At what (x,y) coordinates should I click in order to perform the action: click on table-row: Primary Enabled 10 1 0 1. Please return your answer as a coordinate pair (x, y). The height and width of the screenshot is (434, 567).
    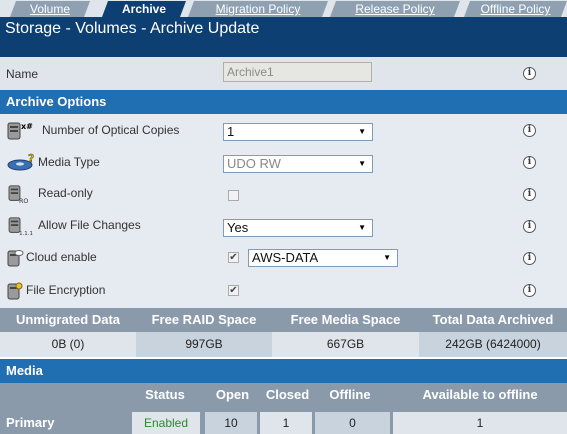
    Looking at the image, I should click on (283, 420).